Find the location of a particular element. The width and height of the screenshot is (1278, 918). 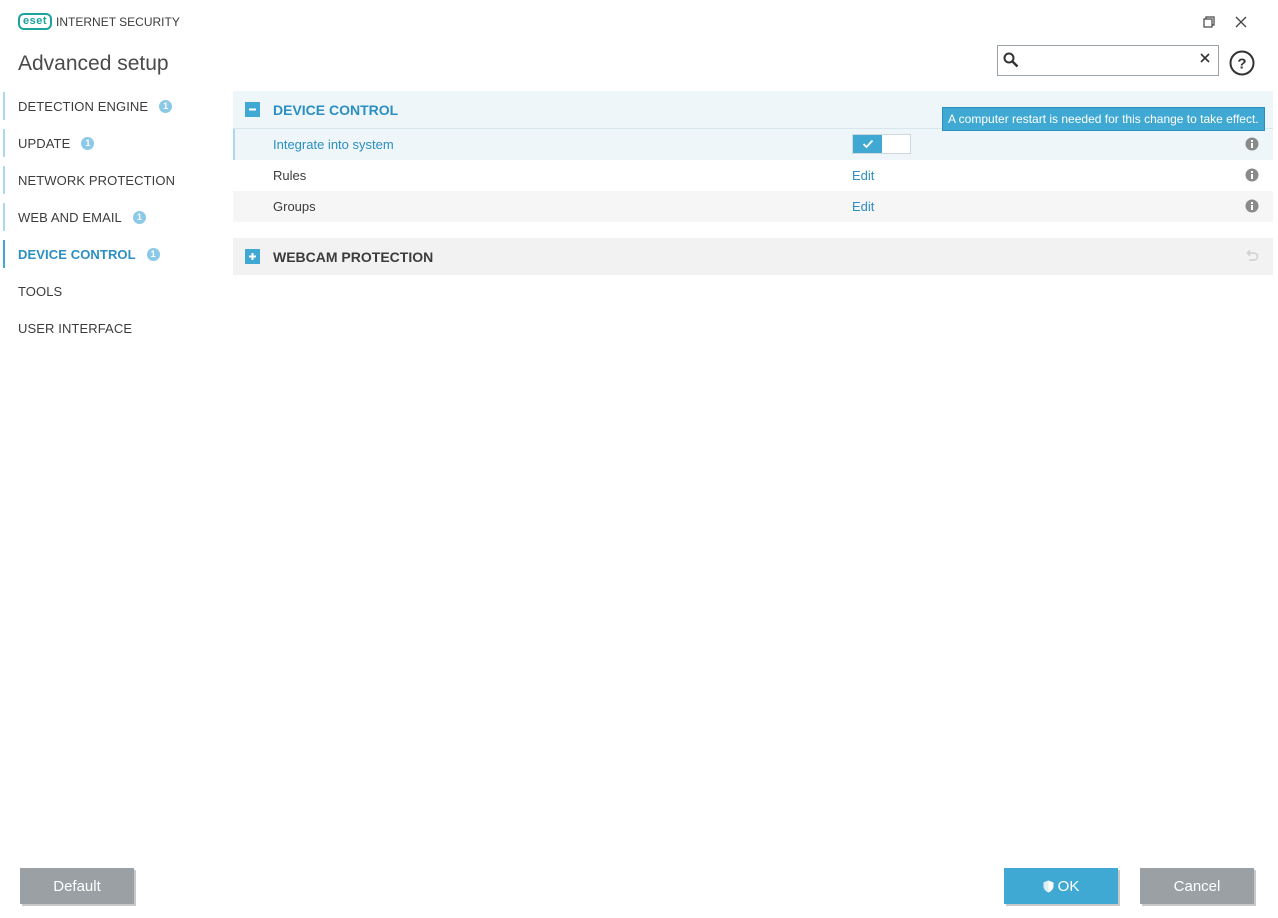

shield-icon is located at coordinates (1048, 886).